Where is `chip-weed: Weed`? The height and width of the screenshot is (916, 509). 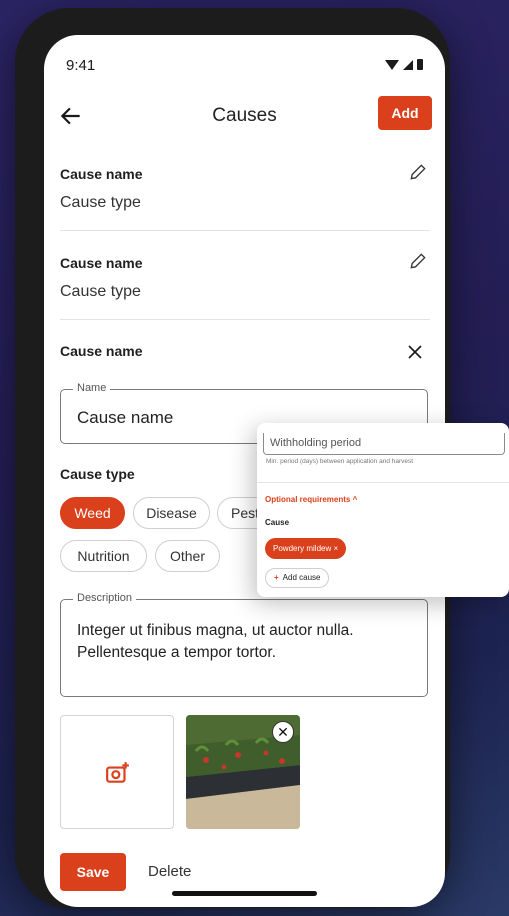
chip-weed: Weed is located at coordinates (92, 513).